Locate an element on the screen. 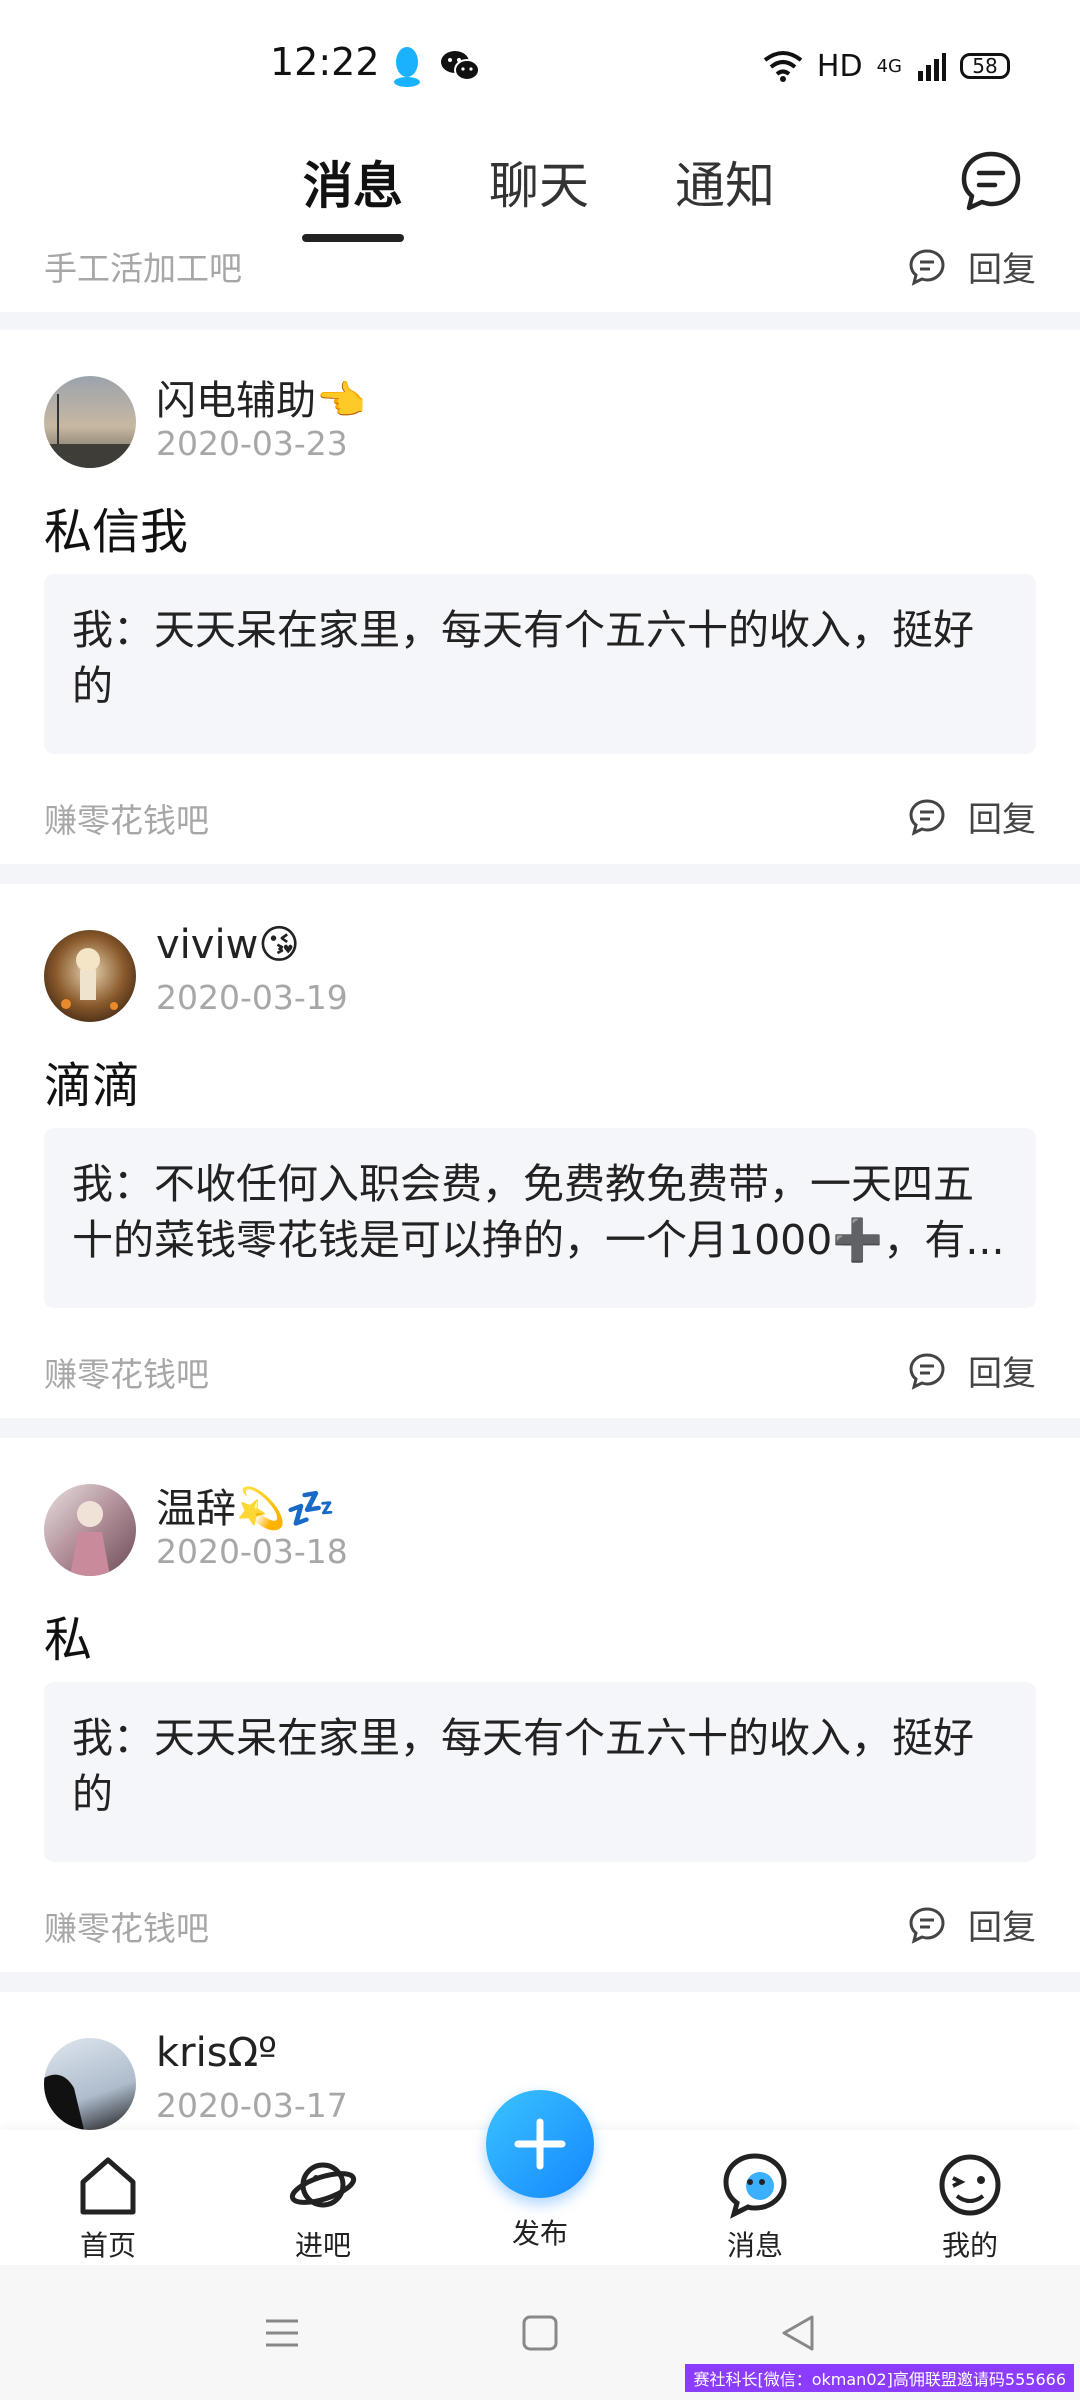  status-right: HD 4G 58 is located at coordinates (886, 66).